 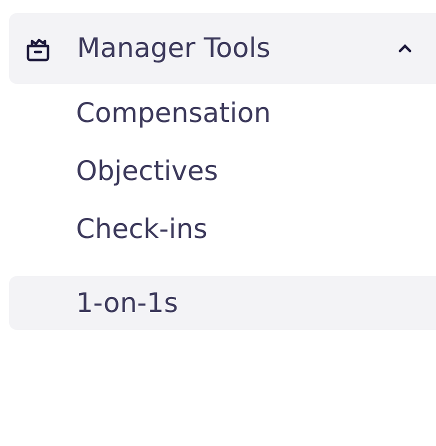 I want to click on caret-icon, so click(x=405, y=48).